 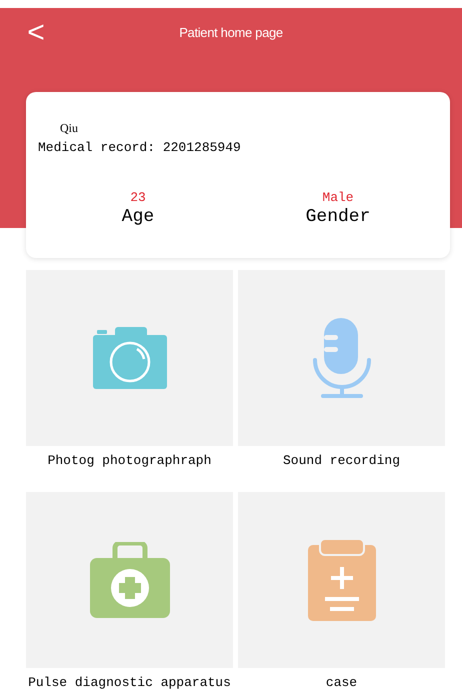 What do you see at coordinates (338, 198) in the screenshot?
I see `stat-value: Male` at bounding box center [338, 198].